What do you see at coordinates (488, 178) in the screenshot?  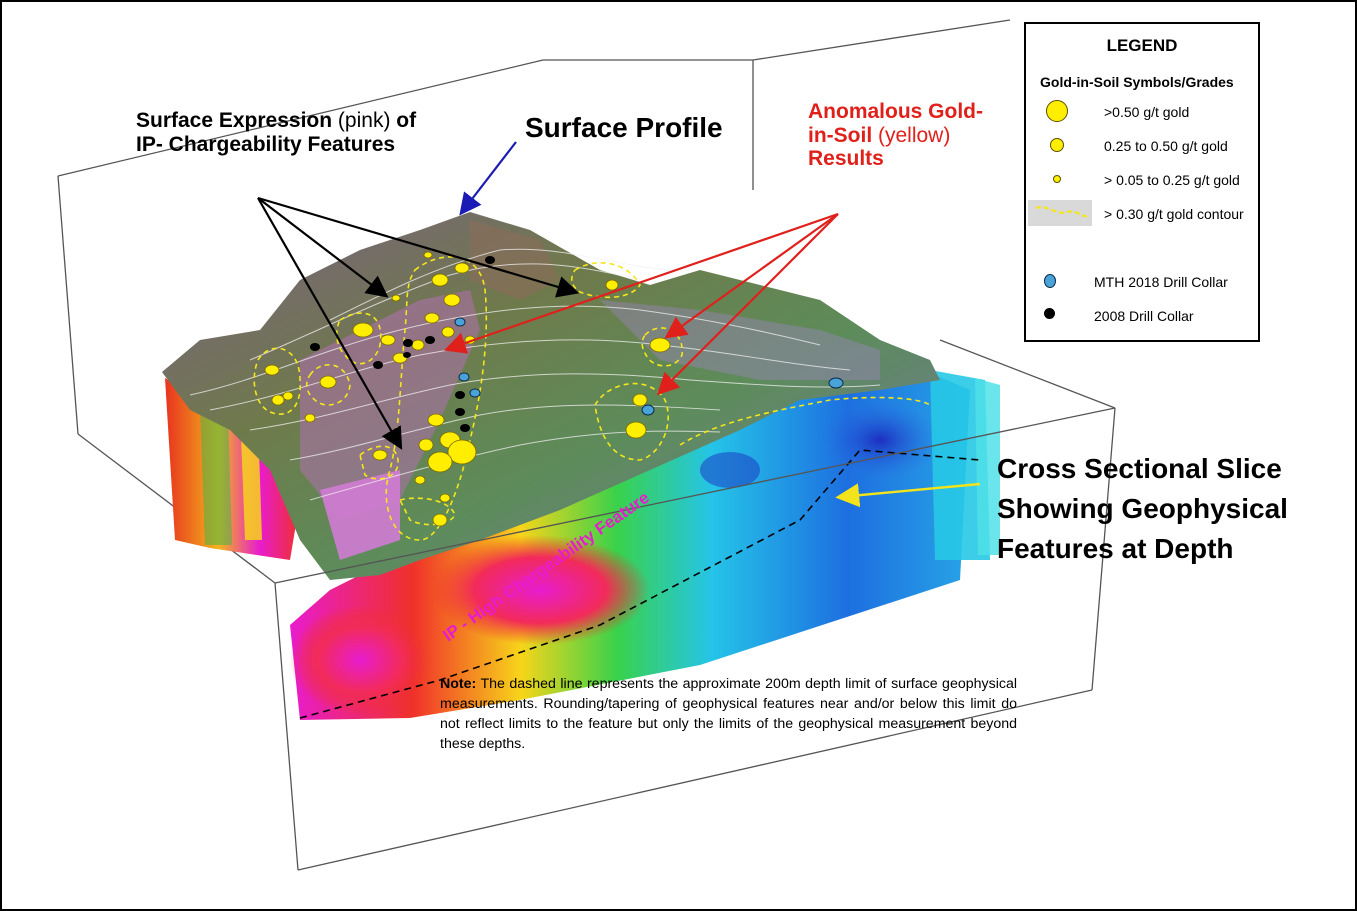 I see `surface-profile-arrow` at bounding box center [488, 178].